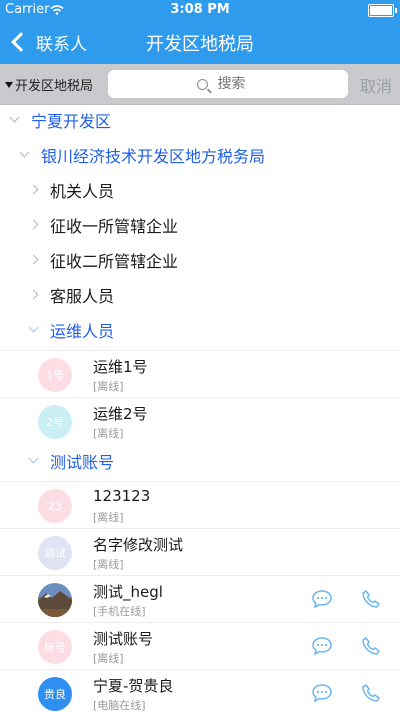  I want to click on contact-name: 测试账号, so click(123, 639).